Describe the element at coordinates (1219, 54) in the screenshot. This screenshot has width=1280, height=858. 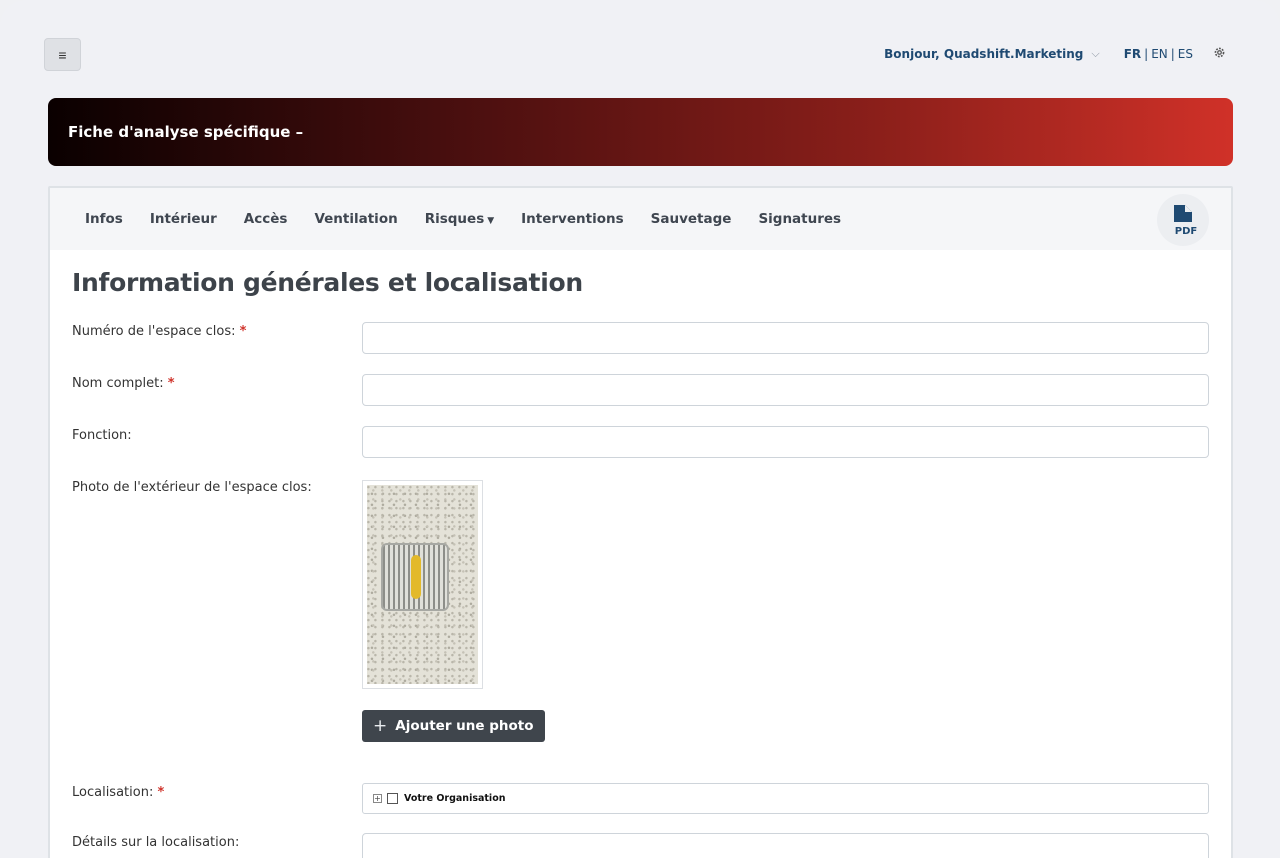
I see `gear-icon` at that location.